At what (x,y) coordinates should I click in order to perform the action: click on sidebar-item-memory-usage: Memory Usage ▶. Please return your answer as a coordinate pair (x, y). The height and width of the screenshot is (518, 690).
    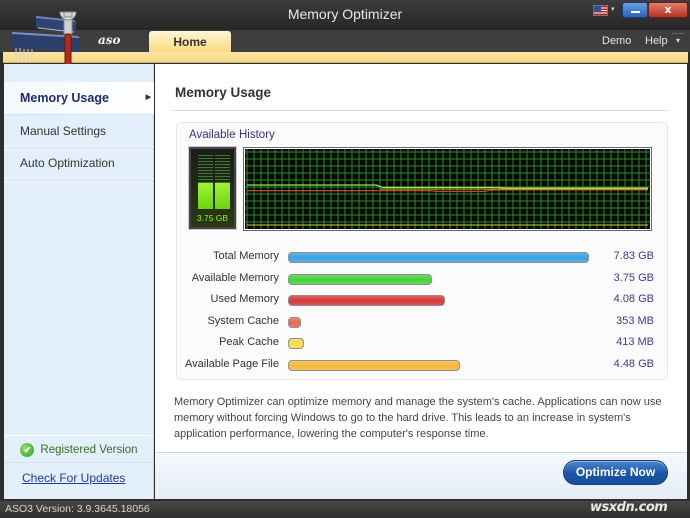
    Looking at the image, I should click on (79, 98).